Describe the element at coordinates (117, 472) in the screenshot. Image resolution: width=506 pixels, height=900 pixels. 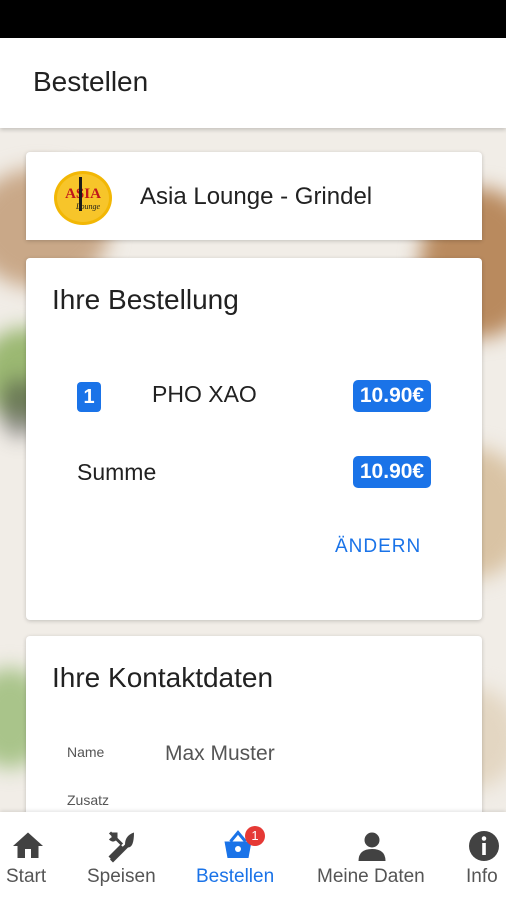
I see `sum-label: Summe` at that location.